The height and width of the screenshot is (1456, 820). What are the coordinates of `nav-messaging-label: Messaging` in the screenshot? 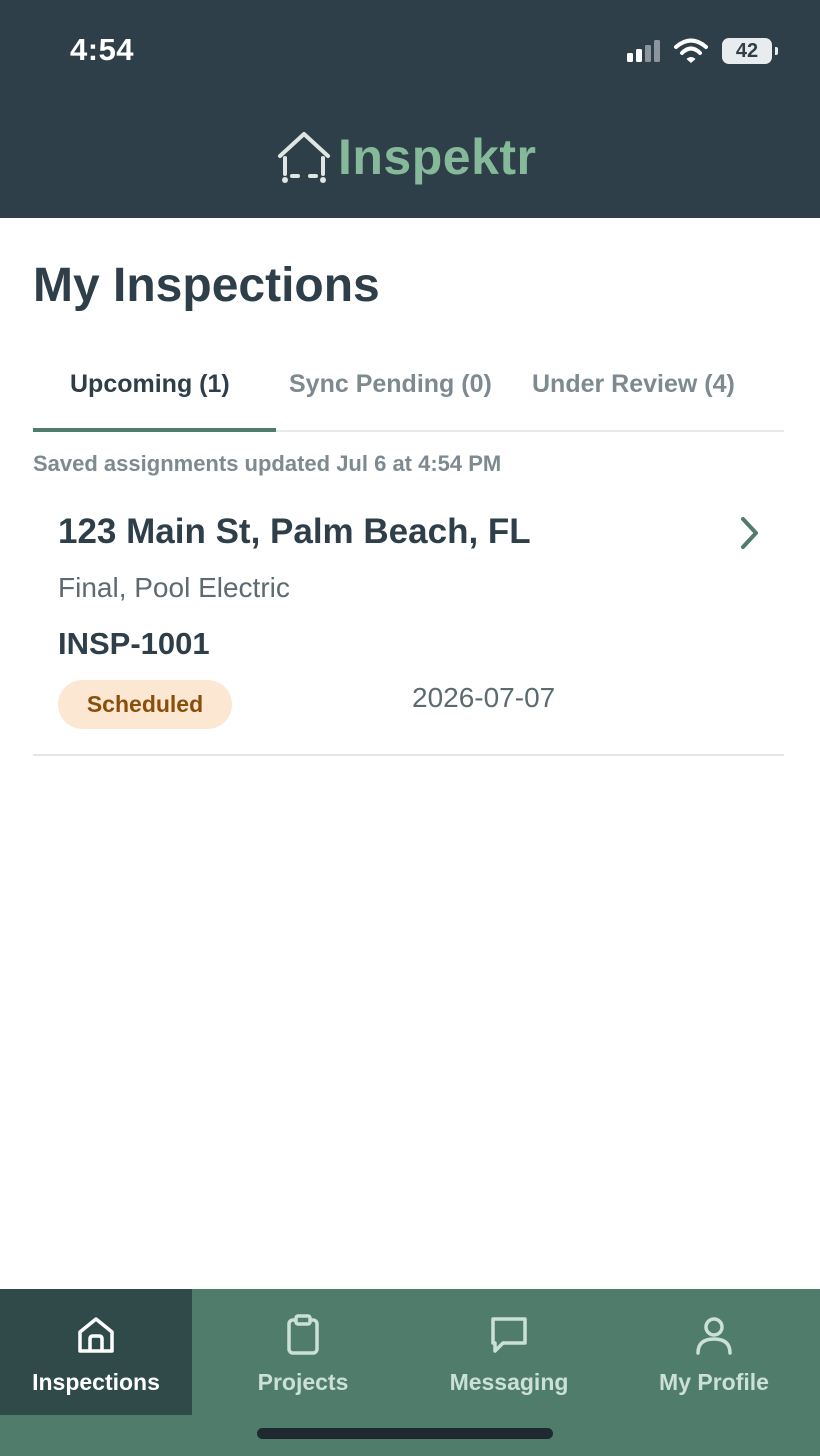 It's located at (509, 1382).